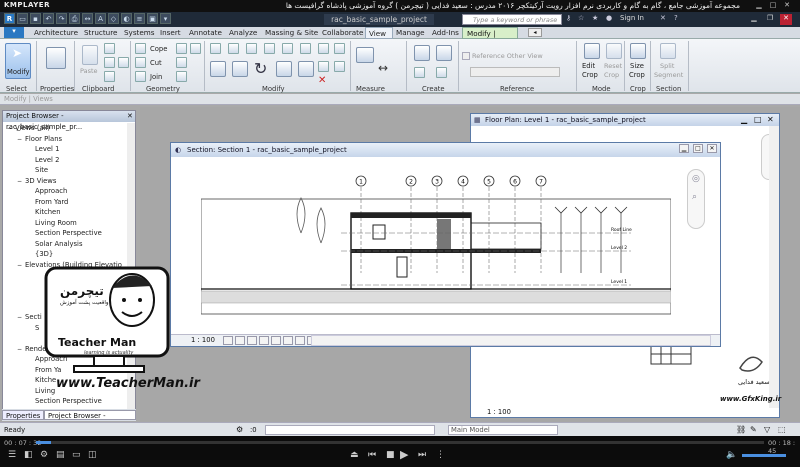 Image resolution: width=800 pixels, height=467 pixels. I want to click on move-icon, so click(218, 69).